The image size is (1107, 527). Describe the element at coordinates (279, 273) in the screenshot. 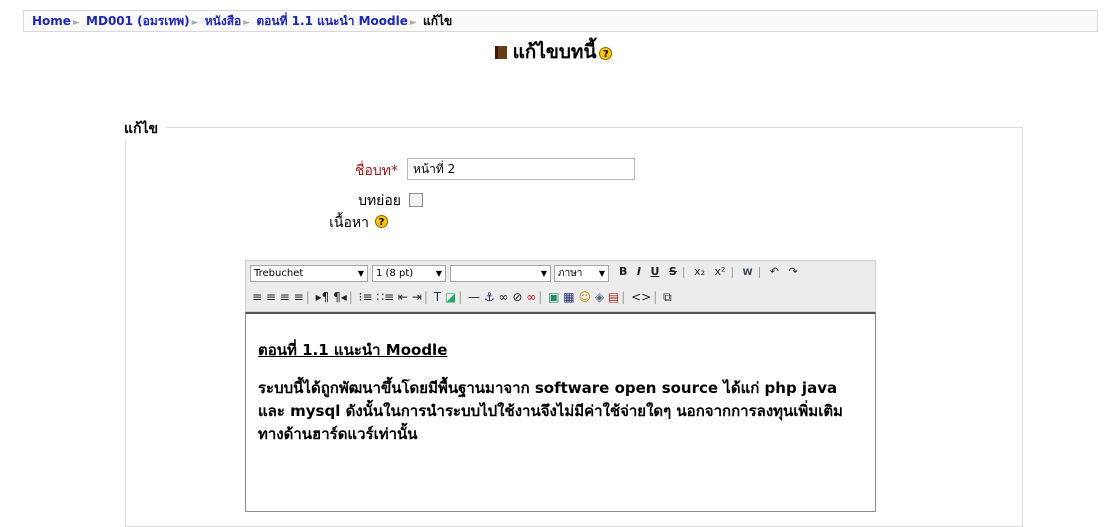

I see `font-family-value: Trebuchet` at that location.